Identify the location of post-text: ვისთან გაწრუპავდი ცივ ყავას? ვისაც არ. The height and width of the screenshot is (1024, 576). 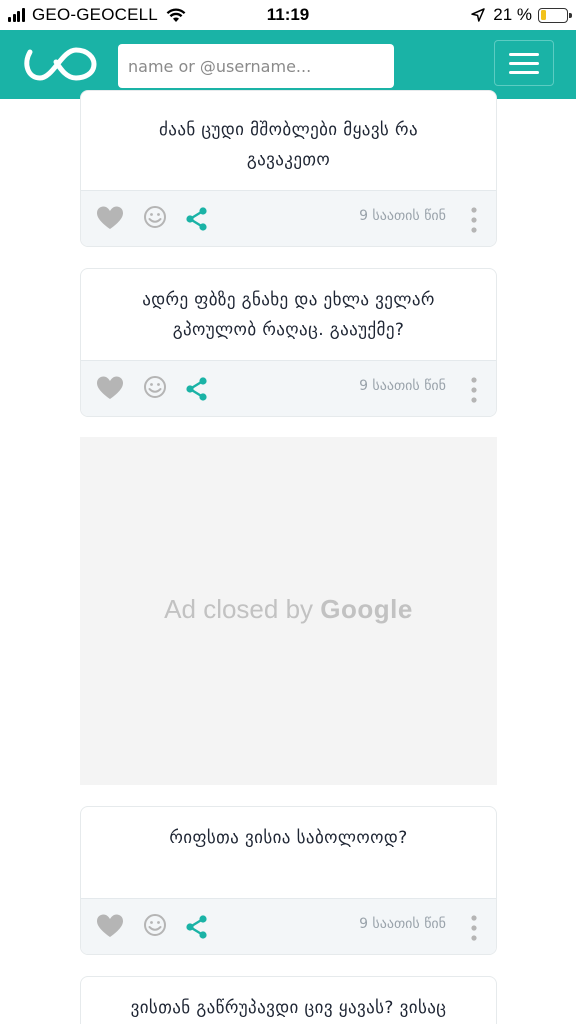
(288, 1008).